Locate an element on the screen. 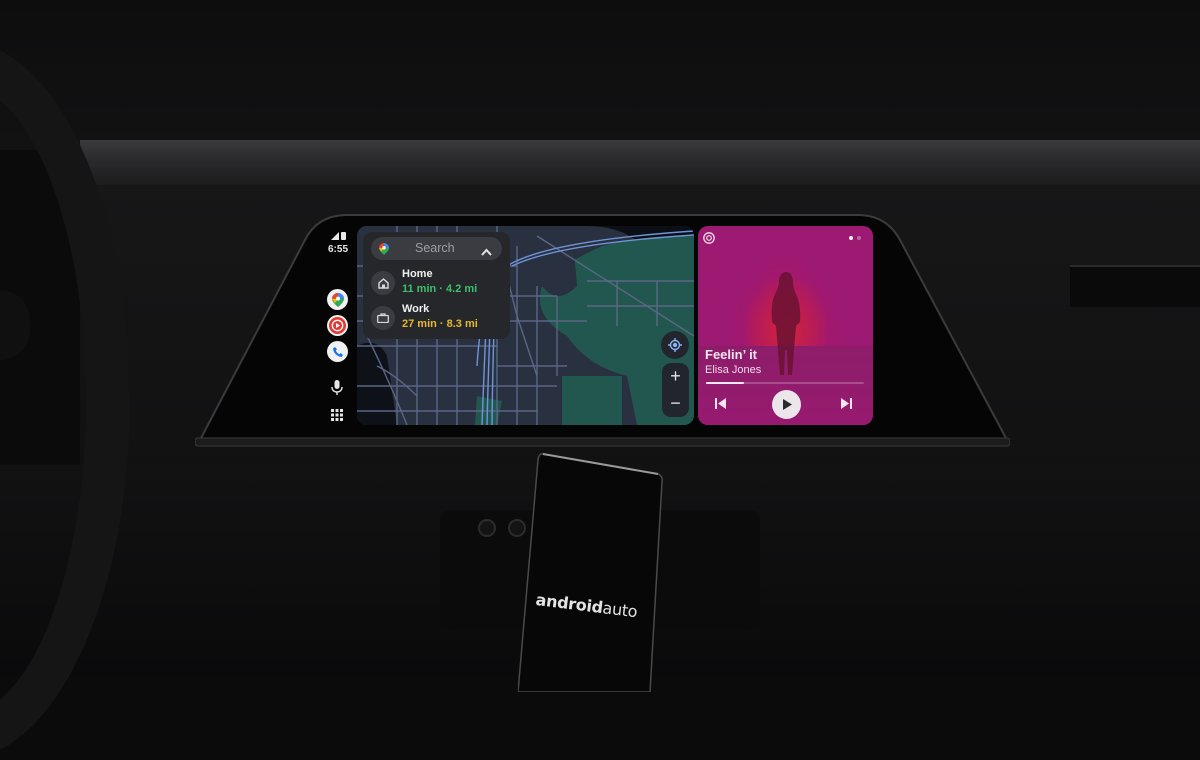  zoom-controls: + − is located at coordinates (675, 390).